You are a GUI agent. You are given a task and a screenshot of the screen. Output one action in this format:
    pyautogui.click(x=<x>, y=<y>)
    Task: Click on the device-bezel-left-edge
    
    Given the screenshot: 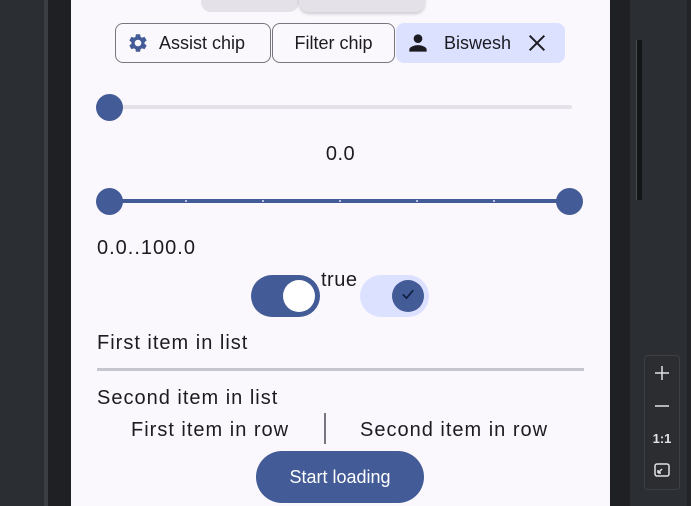 What is the action you would take?
    pyautogui.click(x=46, y=253)
    